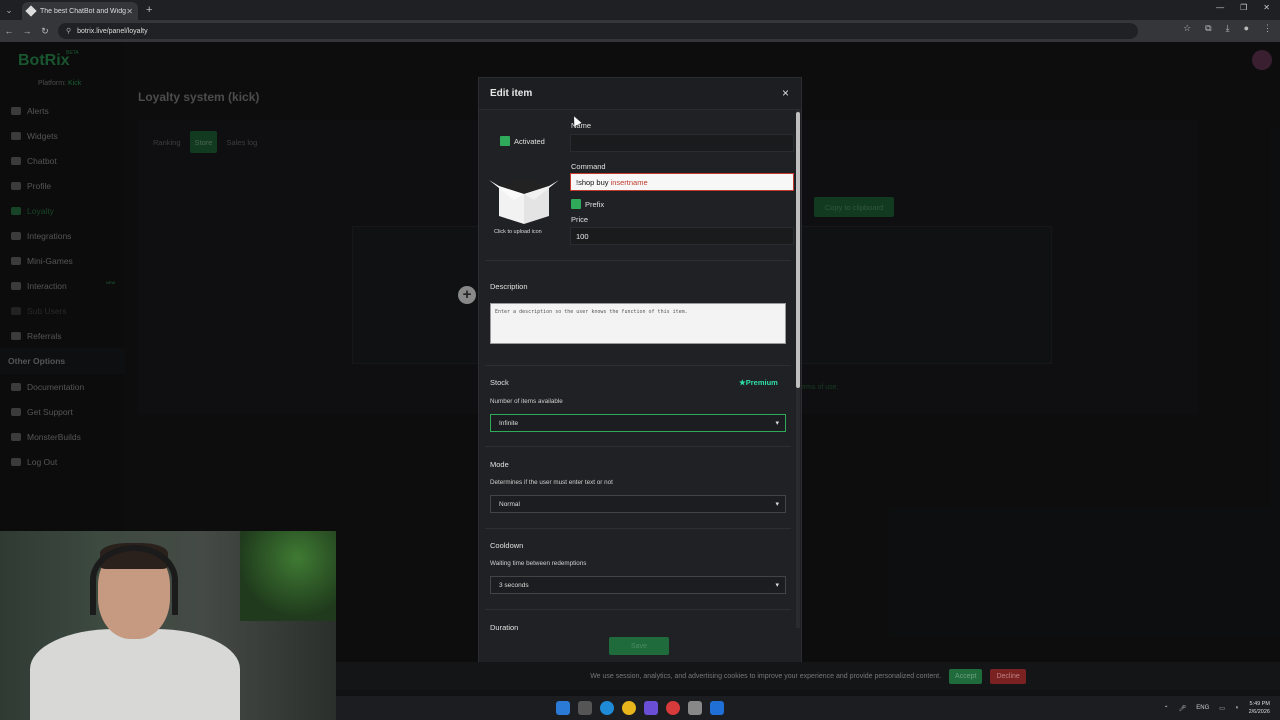 The width and height of the screenshot is (1280, 720). I want to click on upload-icon-label: Click to upload icon, so click(518, 232).